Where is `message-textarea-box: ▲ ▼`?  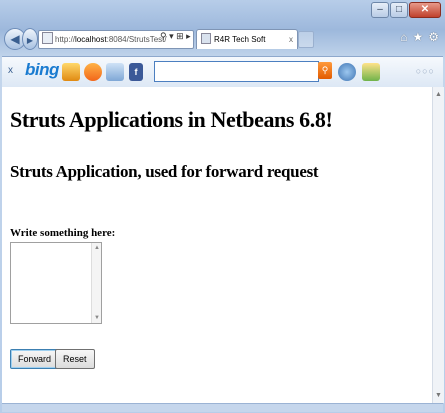 message-textarea-box: ▲ ▼ is located at coordinates (56, 283).